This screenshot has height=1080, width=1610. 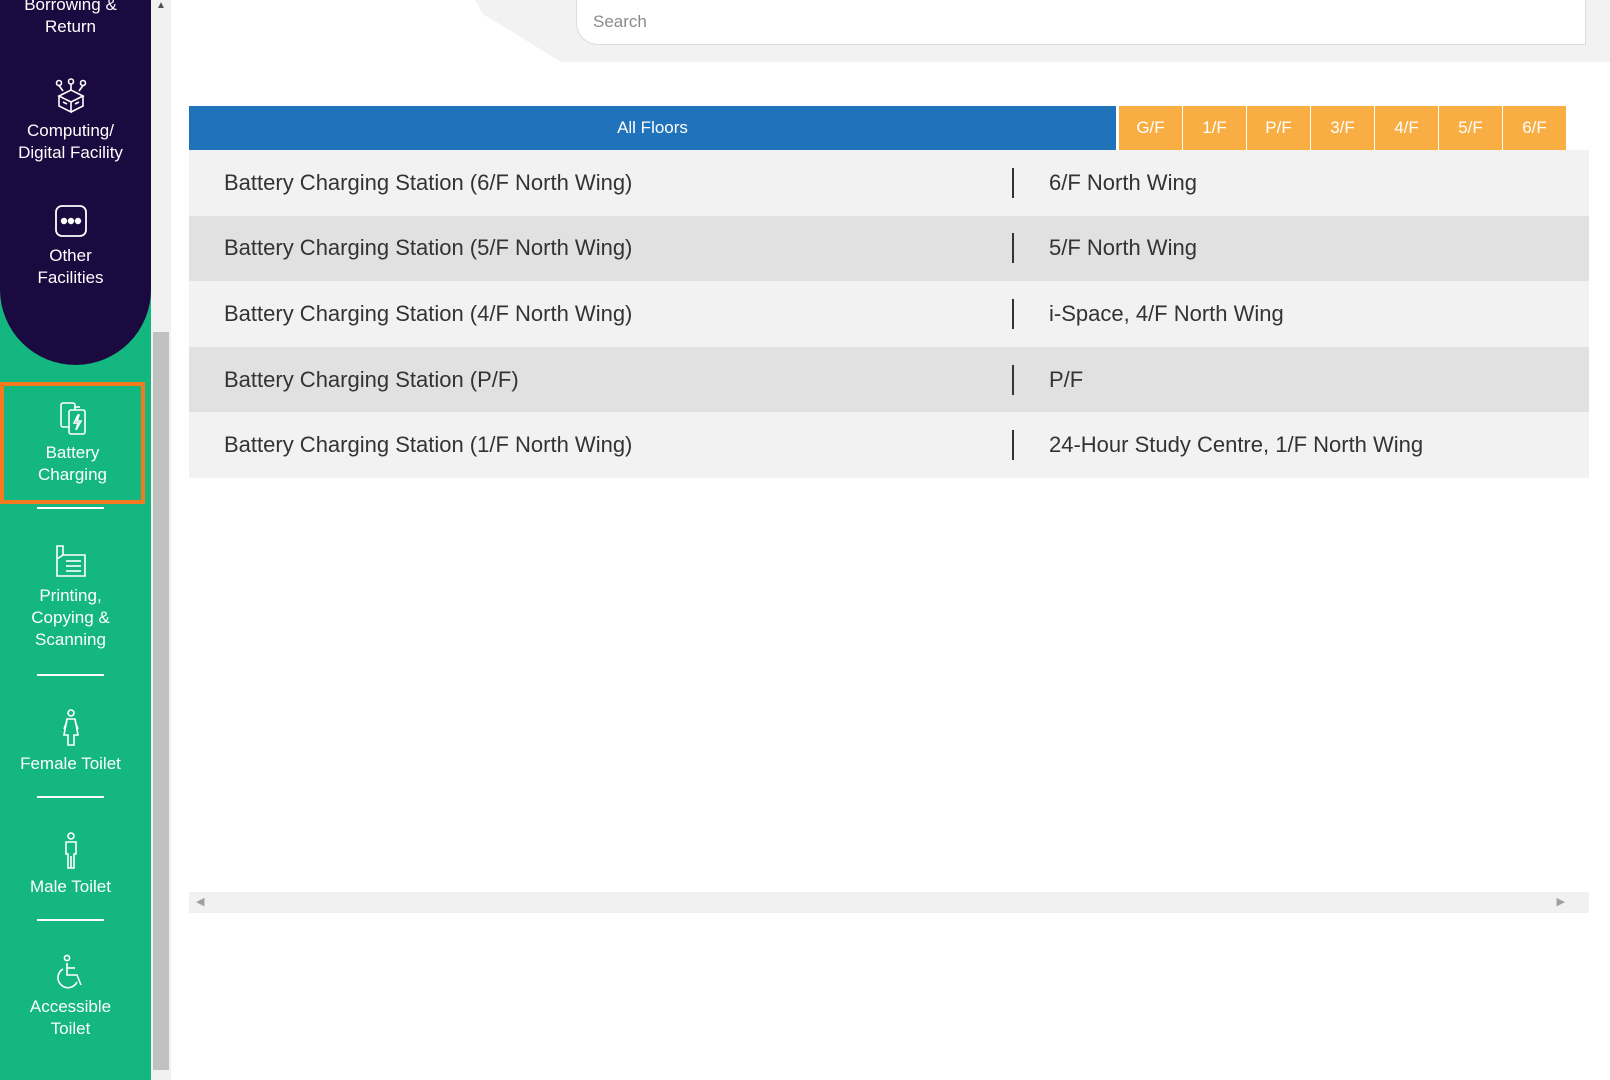 What do you see at coordinates (1343, 128) in the screenshot?
I see `tab-floor-3f: 3/F` at bounding box center [1343, 128].